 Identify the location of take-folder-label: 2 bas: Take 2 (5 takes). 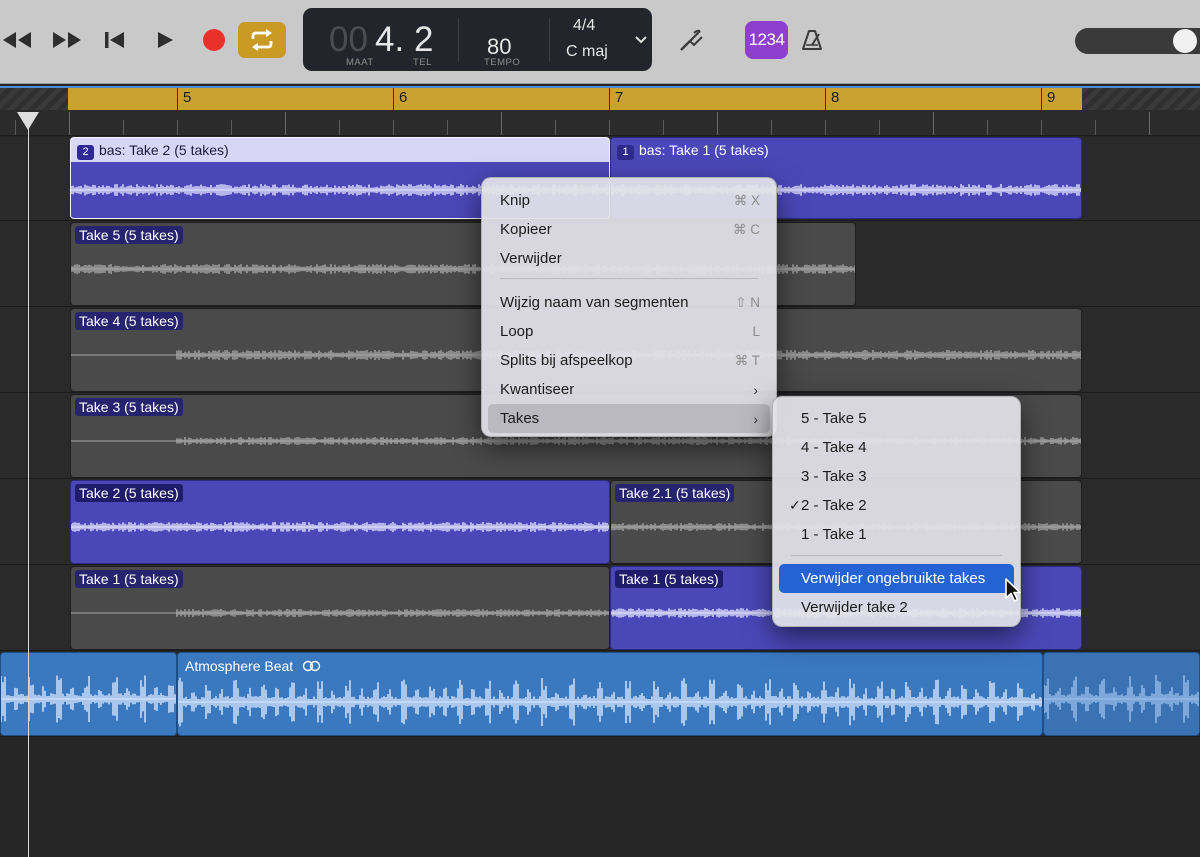
(153, 151).